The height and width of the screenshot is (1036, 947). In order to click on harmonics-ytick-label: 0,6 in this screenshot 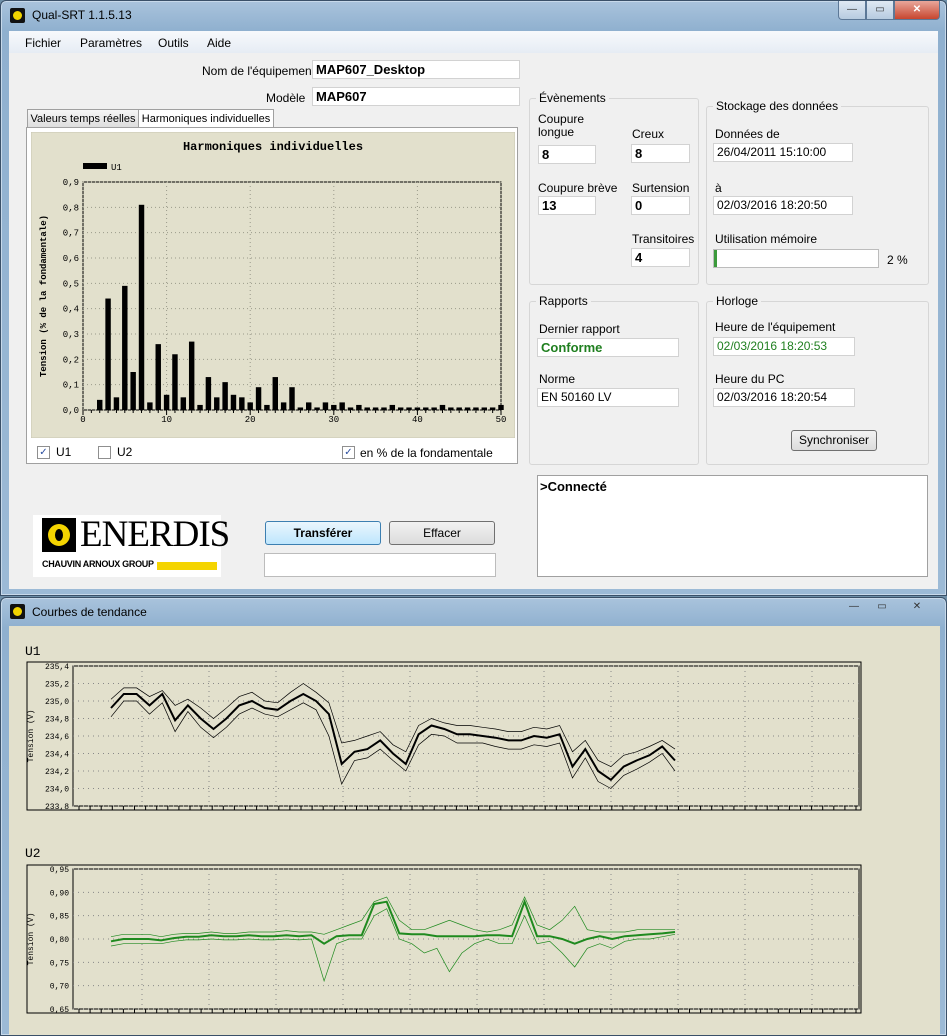, I will do `click(71, 259)`.